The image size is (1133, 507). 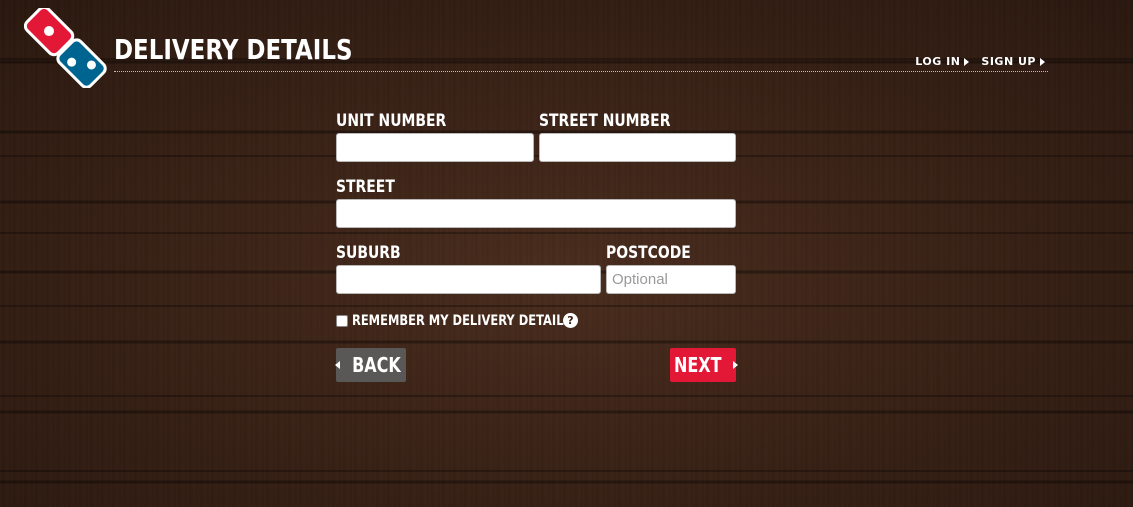 What do you see at coordinates (1008, 61) in the screenshot?
I see `signup-link-label: SIGN UP` at bounding box center [1008, 61].